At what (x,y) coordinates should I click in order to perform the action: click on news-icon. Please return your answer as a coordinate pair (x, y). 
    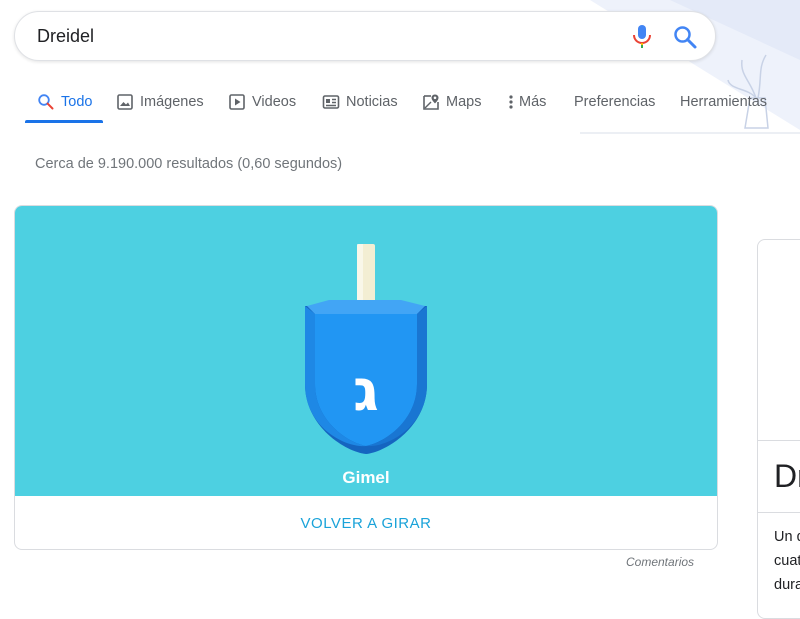
    Looking at the image, I should click on (331, 102).